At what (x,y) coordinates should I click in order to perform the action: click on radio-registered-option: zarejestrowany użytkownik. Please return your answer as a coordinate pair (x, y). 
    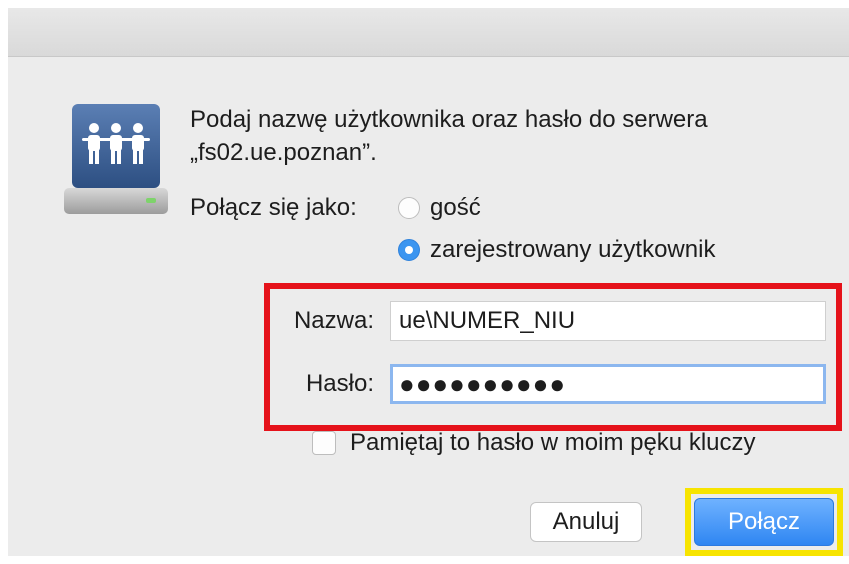
    Looking at the image, I should click on (556, 250).